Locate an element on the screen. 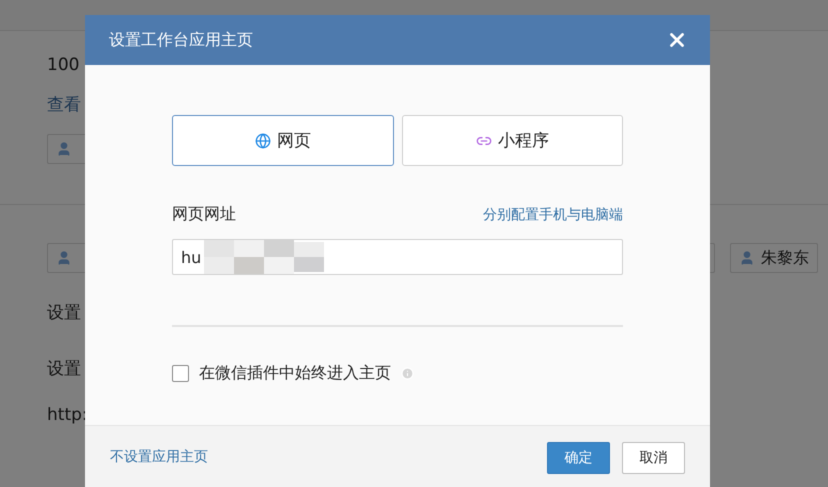  globe-icon is located at coordinates (262, 140).